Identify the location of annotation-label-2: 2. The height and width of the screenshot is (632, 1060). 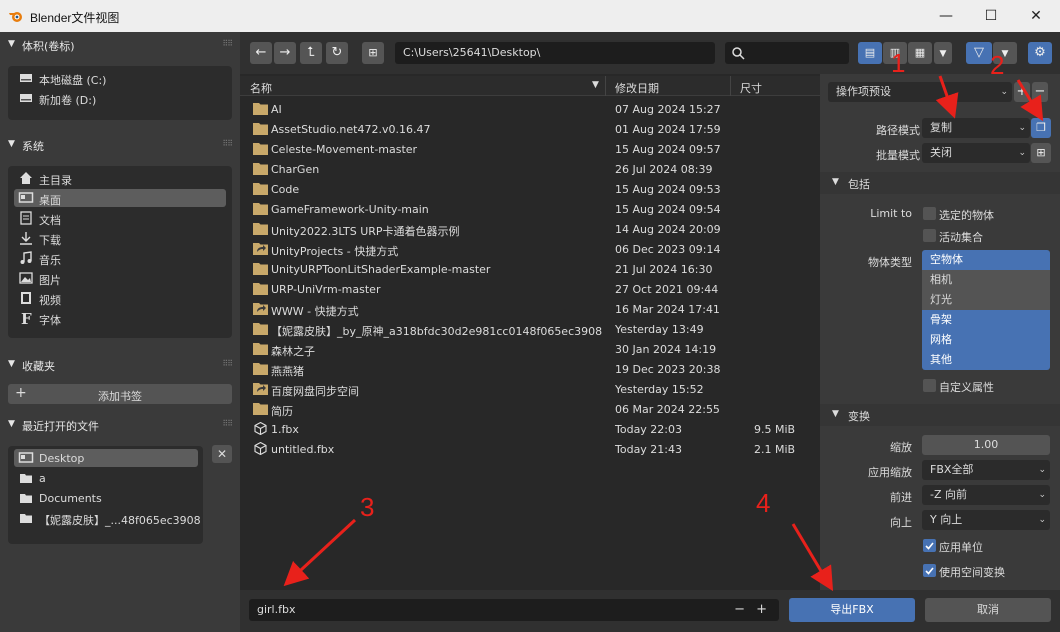
(997, 65).